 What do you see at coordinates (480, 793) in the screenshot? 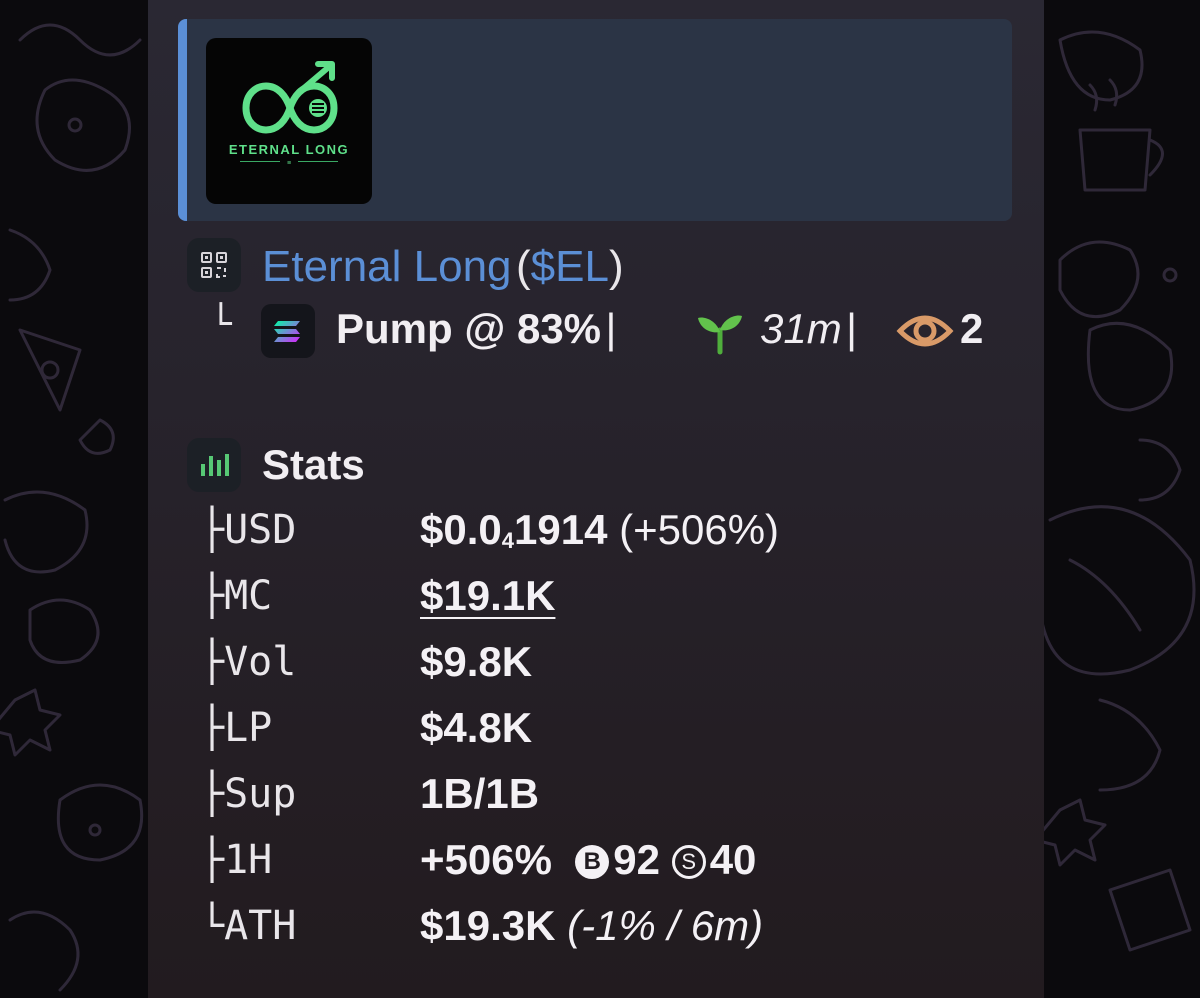
I see `stat-value-sup: 1B/1B` at bounding box center [480, 793].